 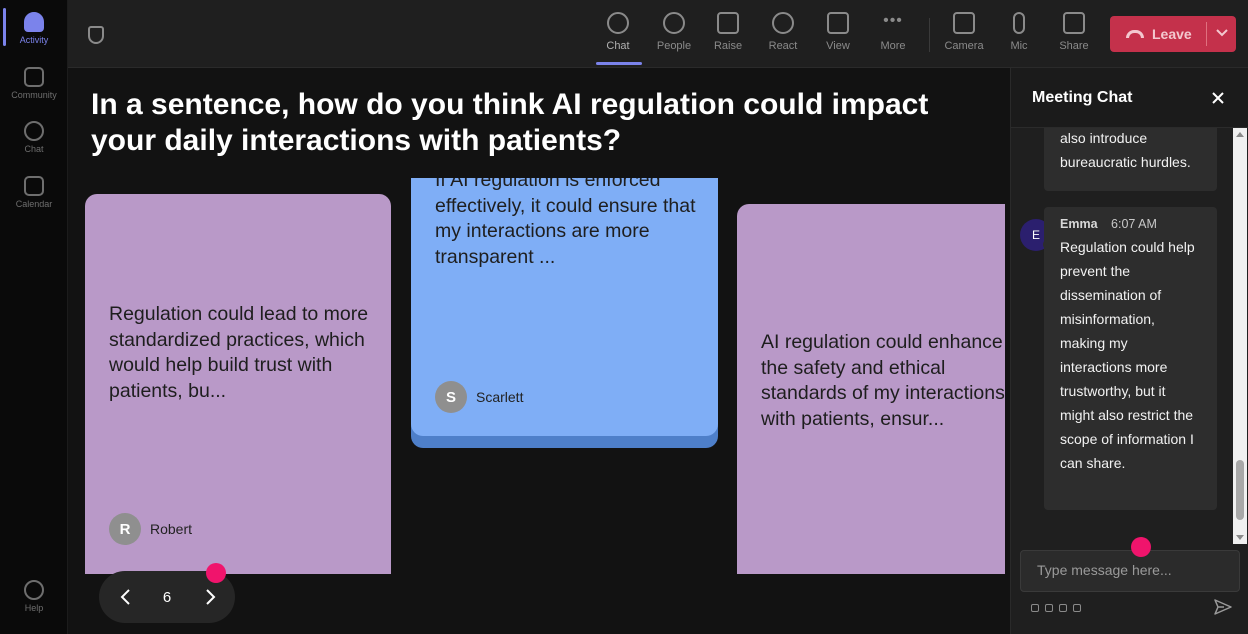 I want to click on rail-item-label: Help, so click(x=34, y=608).